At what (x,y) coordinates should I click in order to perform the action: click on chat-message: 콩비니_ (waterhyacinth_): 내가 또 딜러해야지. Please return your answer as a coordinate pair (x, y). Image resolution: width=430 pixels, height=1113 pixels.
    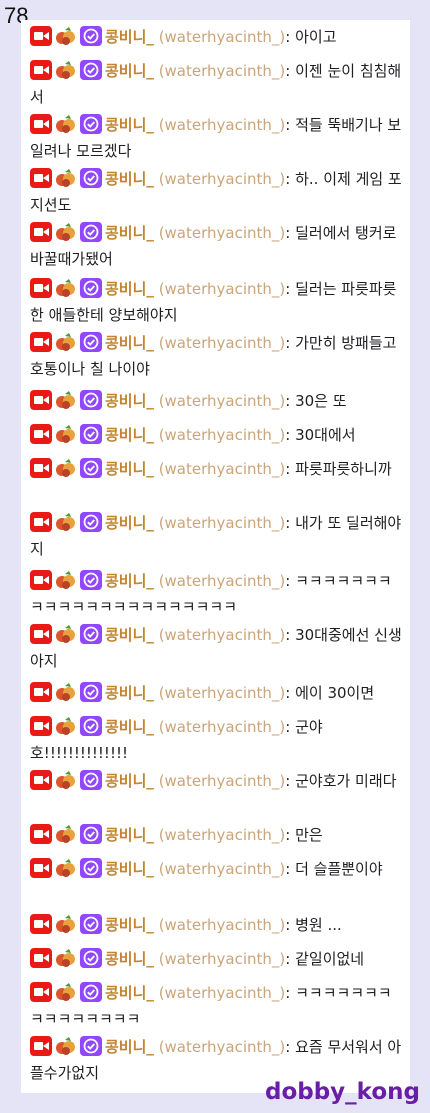
    Looking at the image, I should click on (216, 536).